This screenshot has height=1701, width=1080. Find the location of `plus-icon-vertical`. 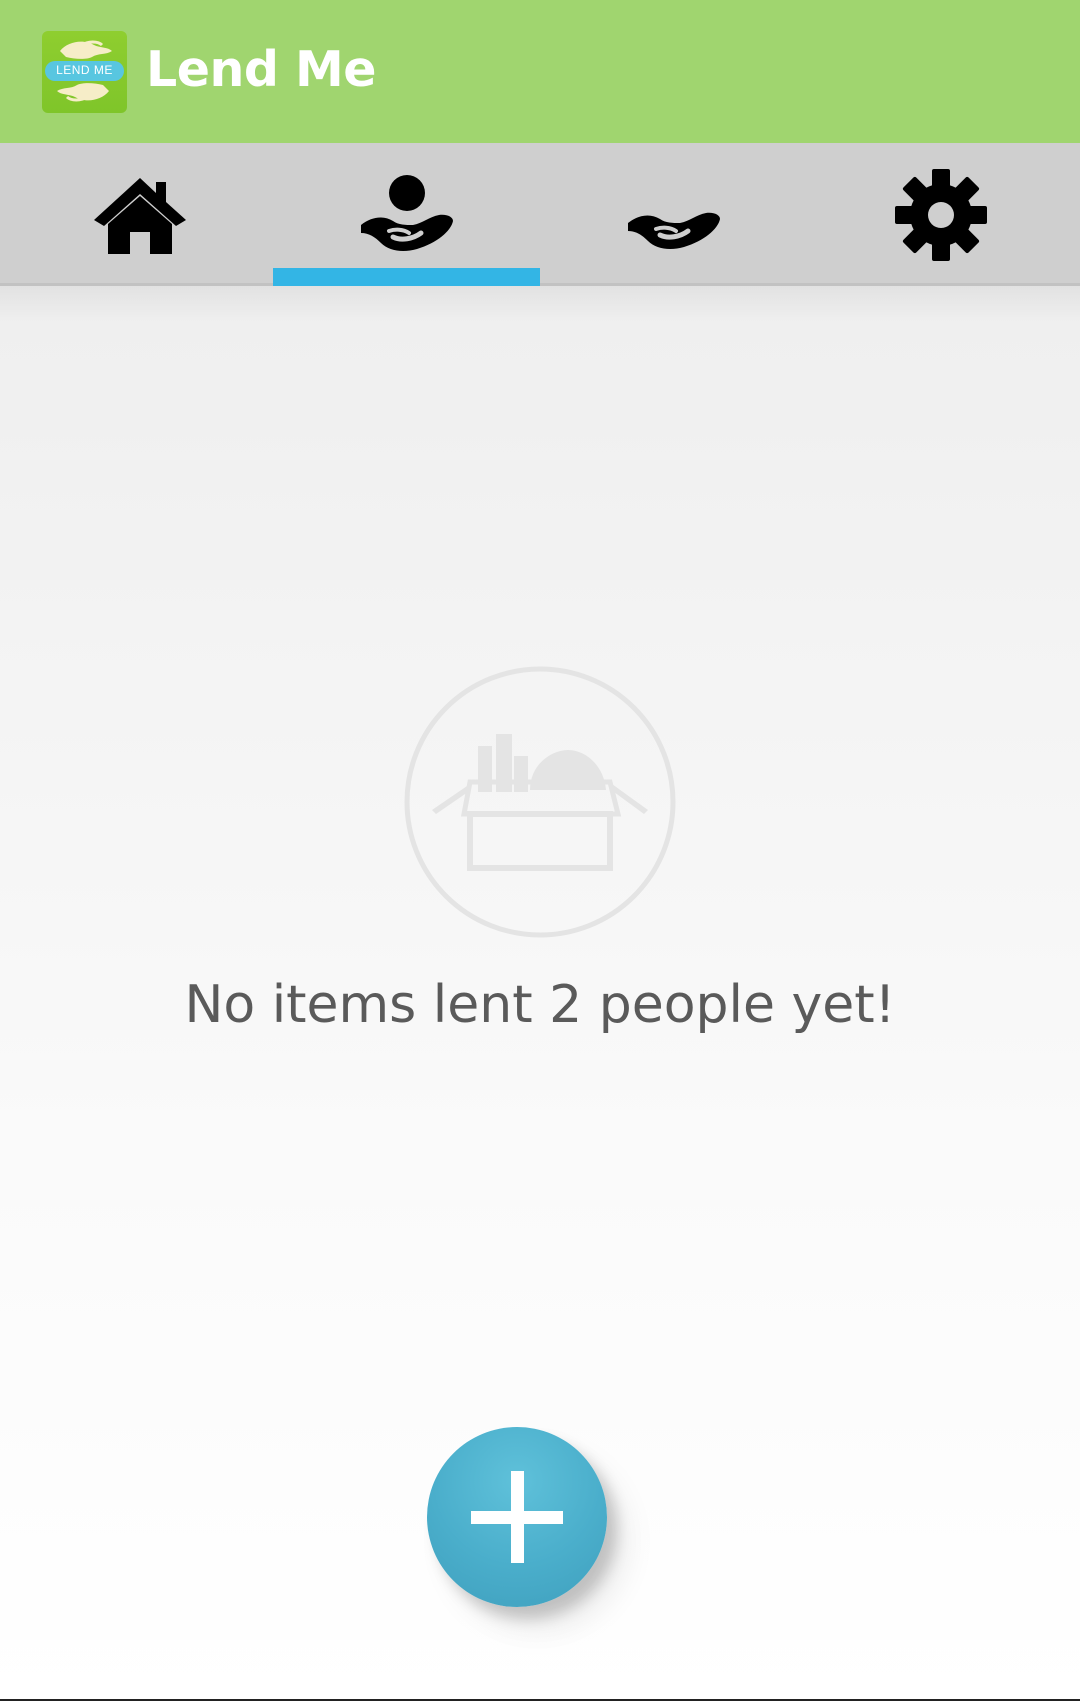

plus-icon-vertical is located at coordinates (517, 1517).